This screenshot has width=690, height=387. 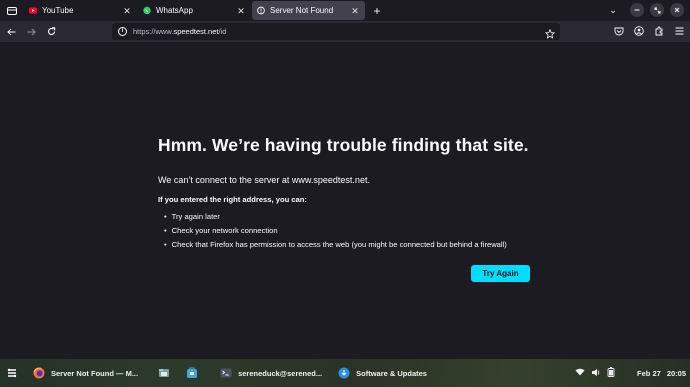 I want to click on battery-icon, so click(x=611, y=373).